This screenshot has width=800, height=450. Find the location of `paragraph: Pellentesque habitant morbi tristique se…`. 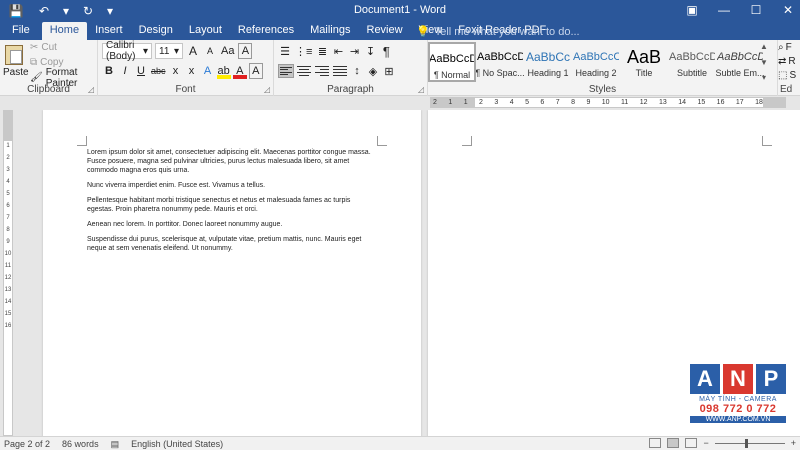

paragraph: Pellentesque habitant morbi tristique se… is located at coordinates (232, 205).